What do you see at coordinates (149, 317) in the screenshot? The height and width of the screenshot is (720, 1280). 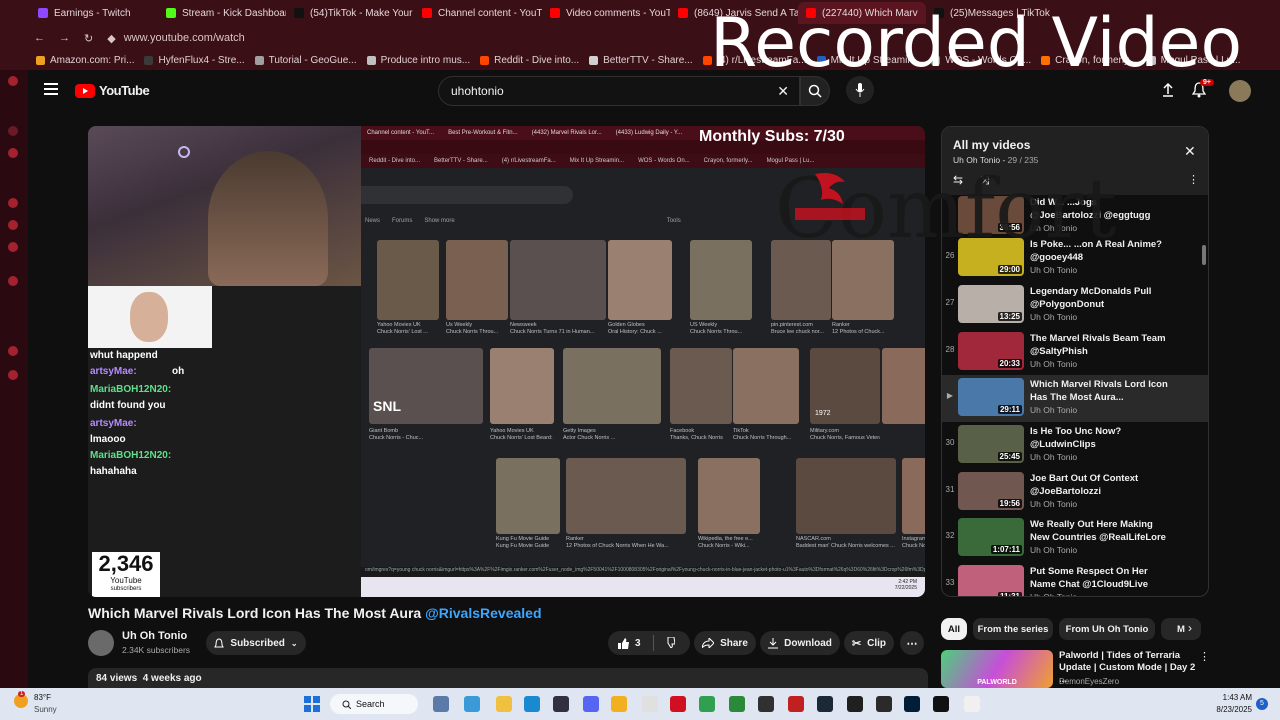 I see `face-image` at bounding box center [149, 317].